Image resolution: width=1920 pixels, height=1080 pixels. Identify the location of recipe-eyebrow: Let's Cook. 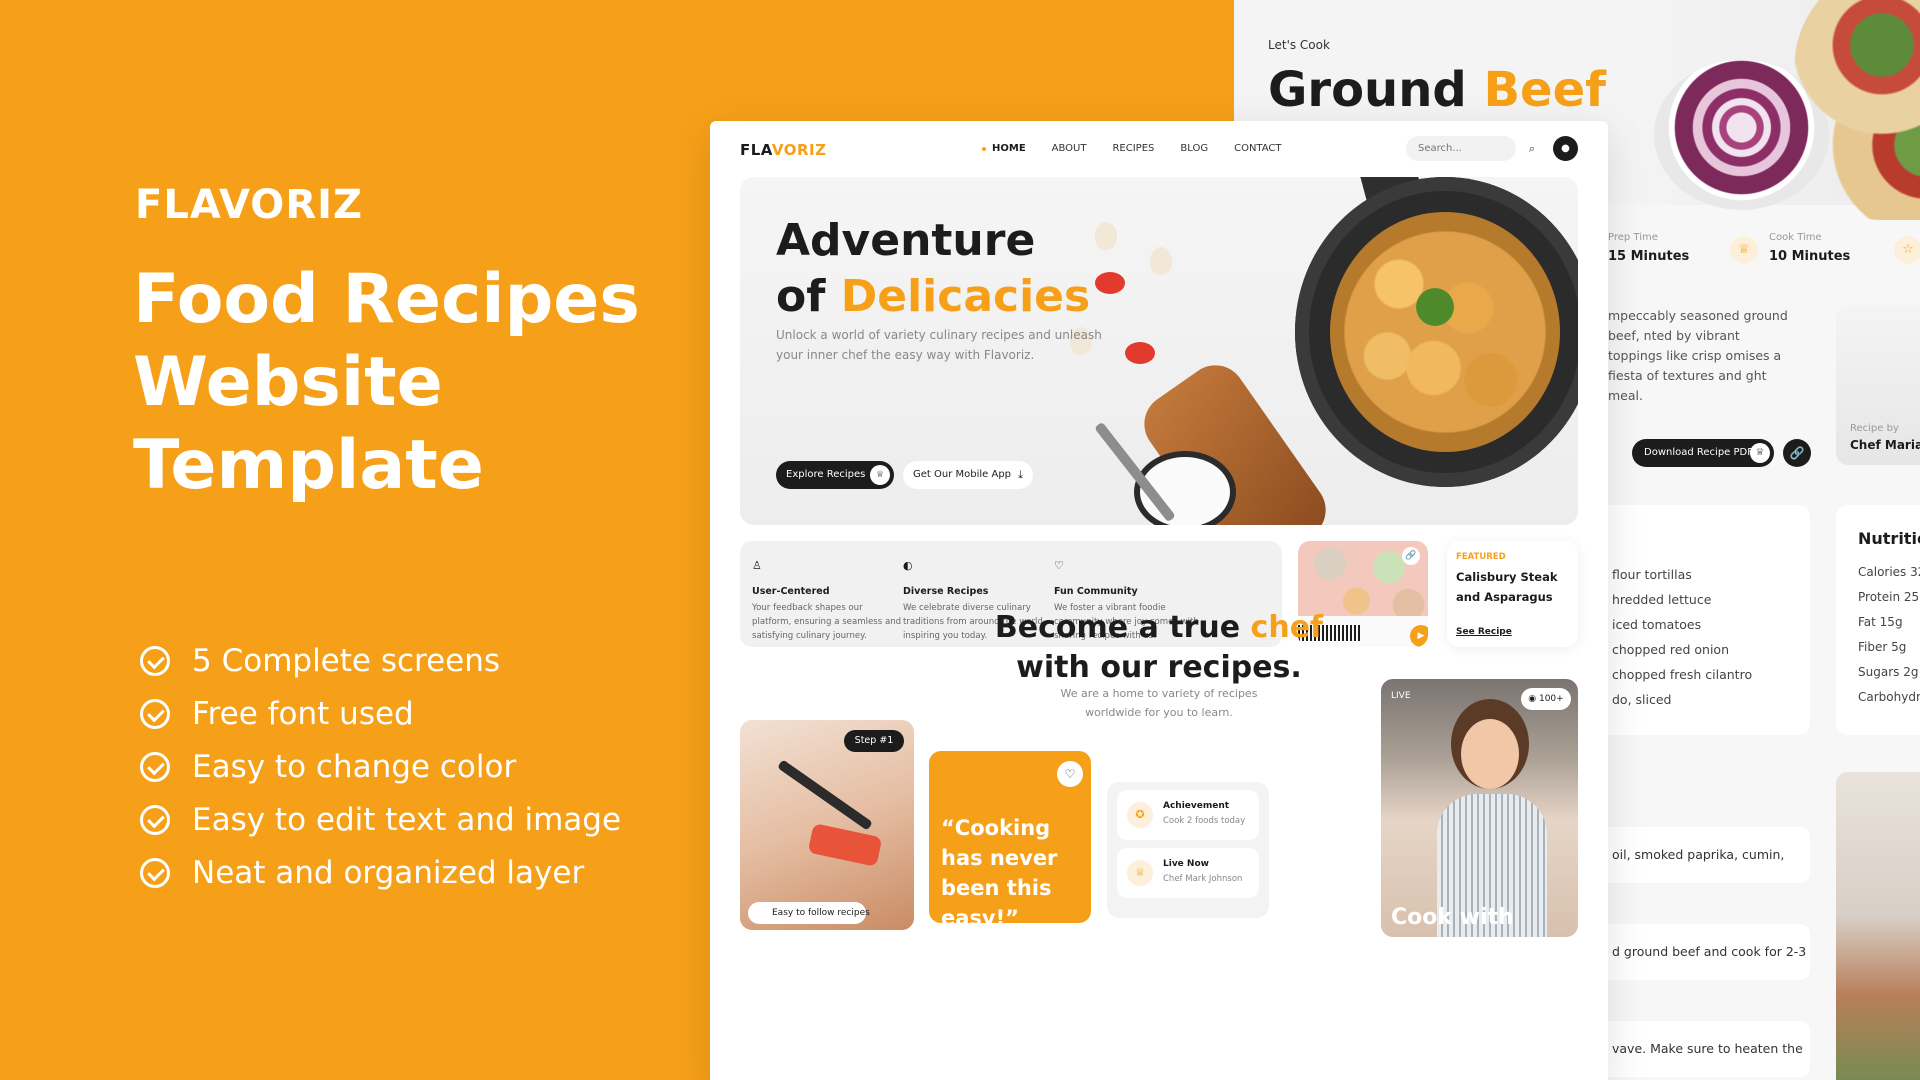
(1299, 45).